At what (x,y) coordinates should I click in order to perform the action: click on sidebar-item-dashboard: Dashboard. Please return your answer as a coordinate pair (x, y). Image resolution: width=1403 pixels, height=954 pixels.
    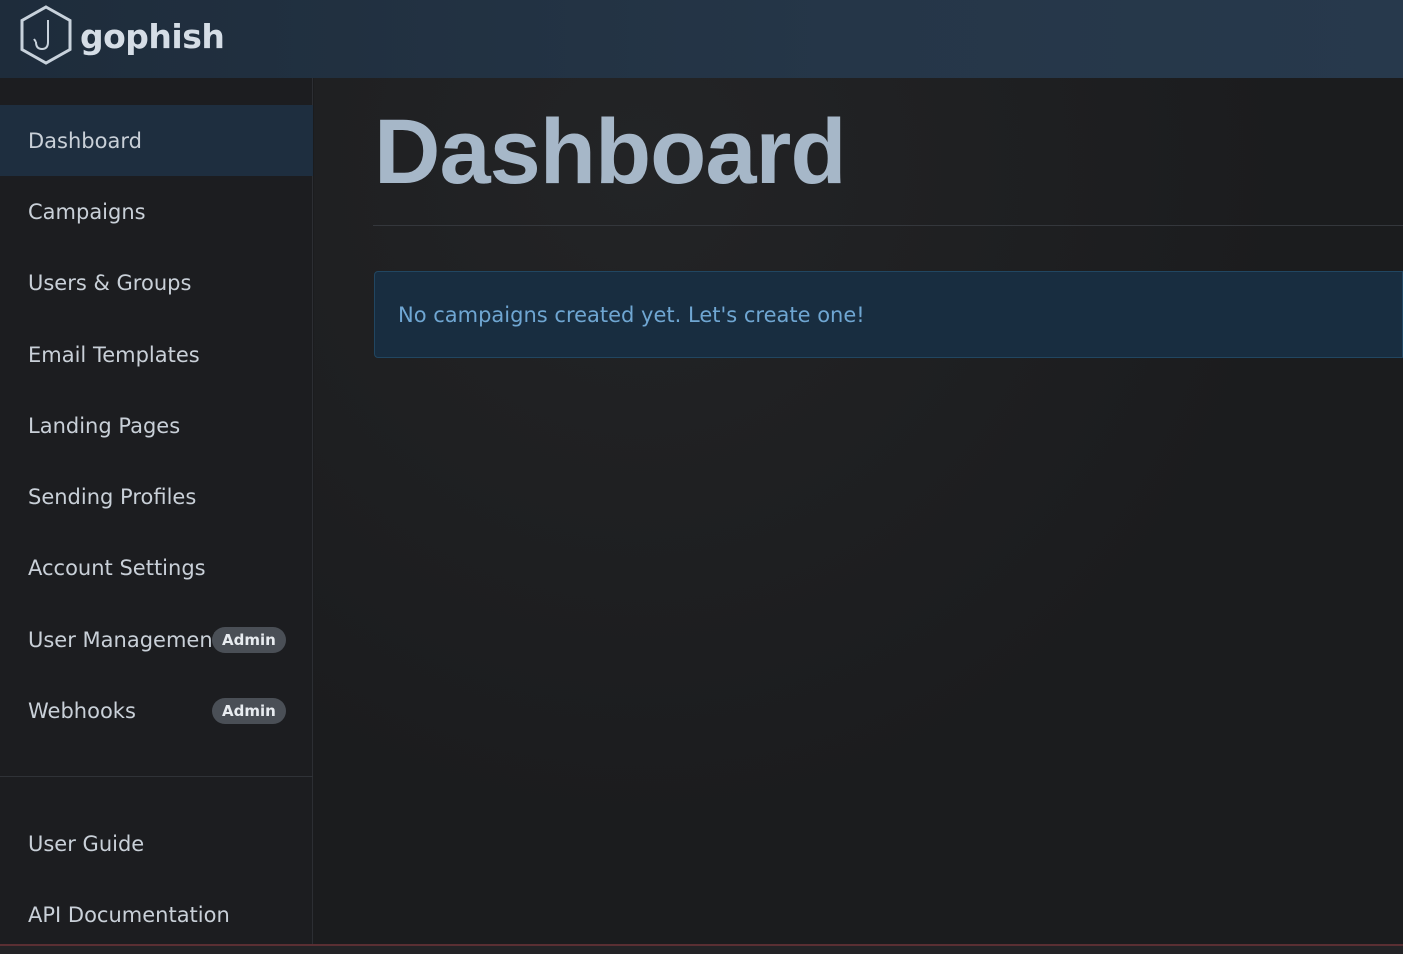
    Looking at the image, I should click on (156, 141).